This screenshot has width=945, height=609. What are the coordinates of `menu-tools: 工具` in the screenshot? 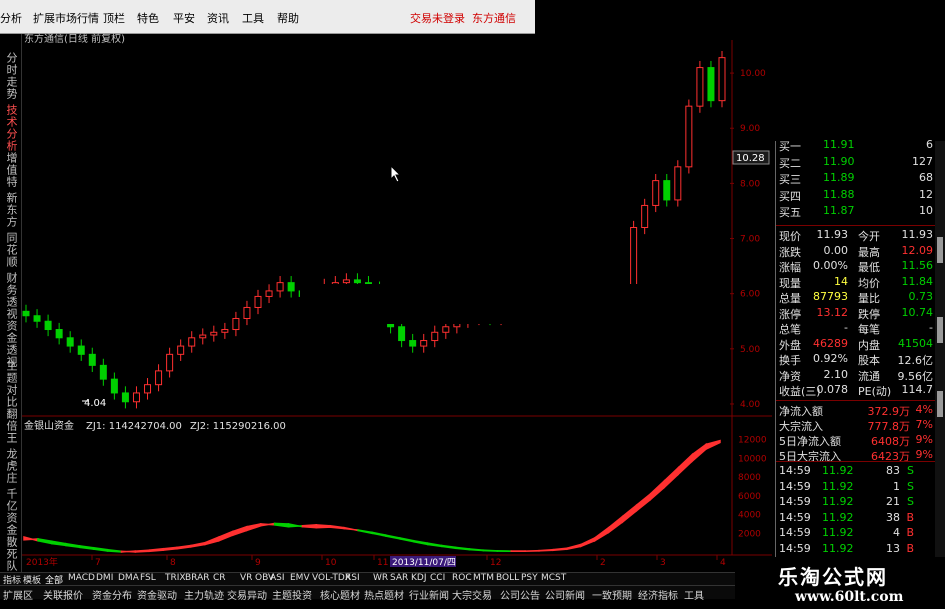 It's located at (253, 18).